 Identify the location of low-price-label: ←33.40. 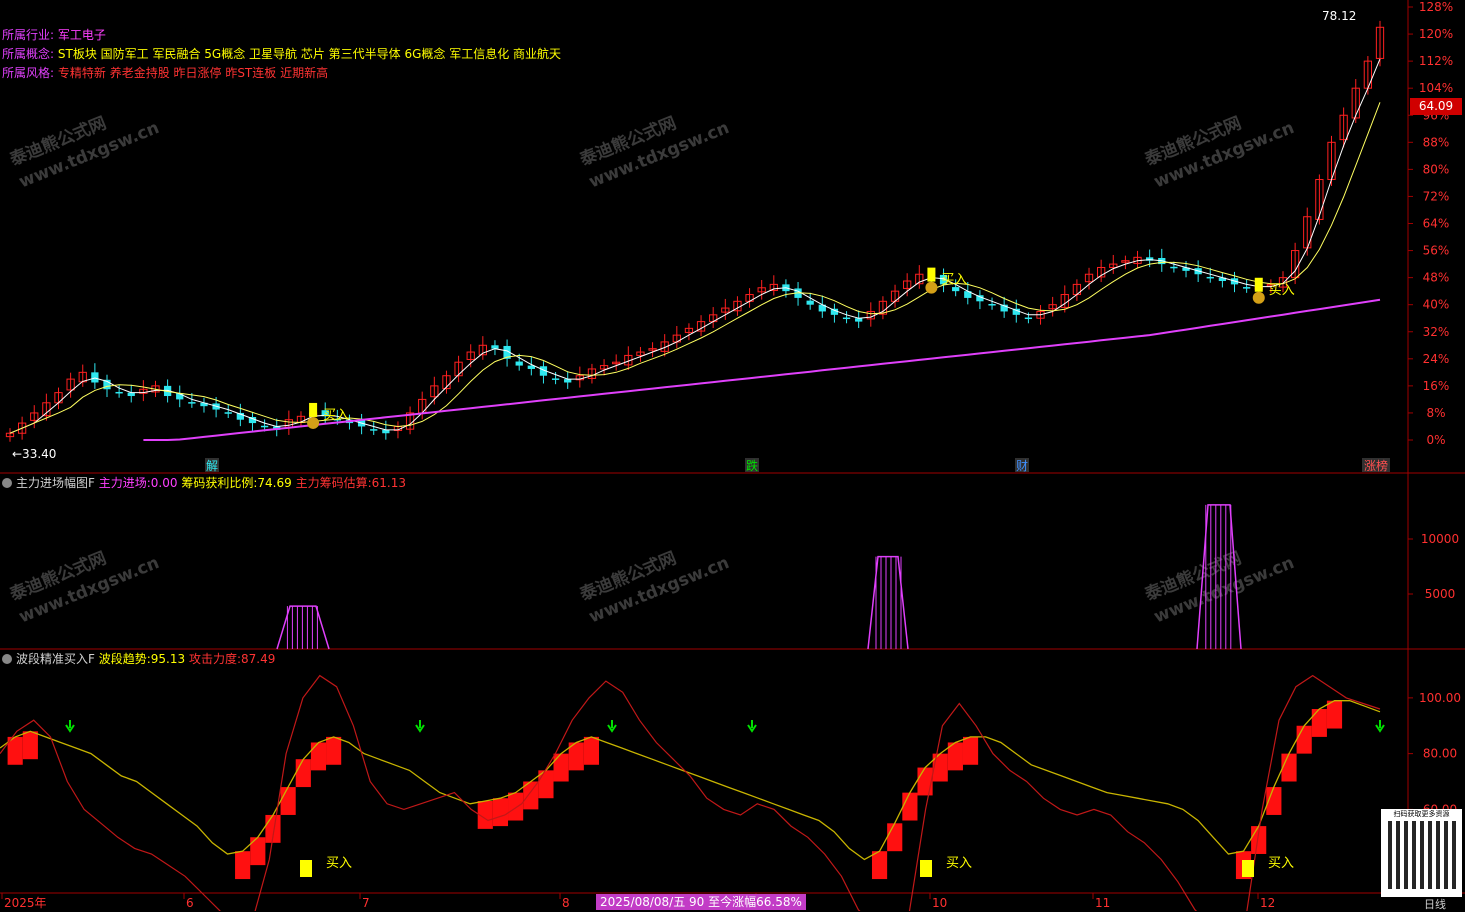
(34, 454).